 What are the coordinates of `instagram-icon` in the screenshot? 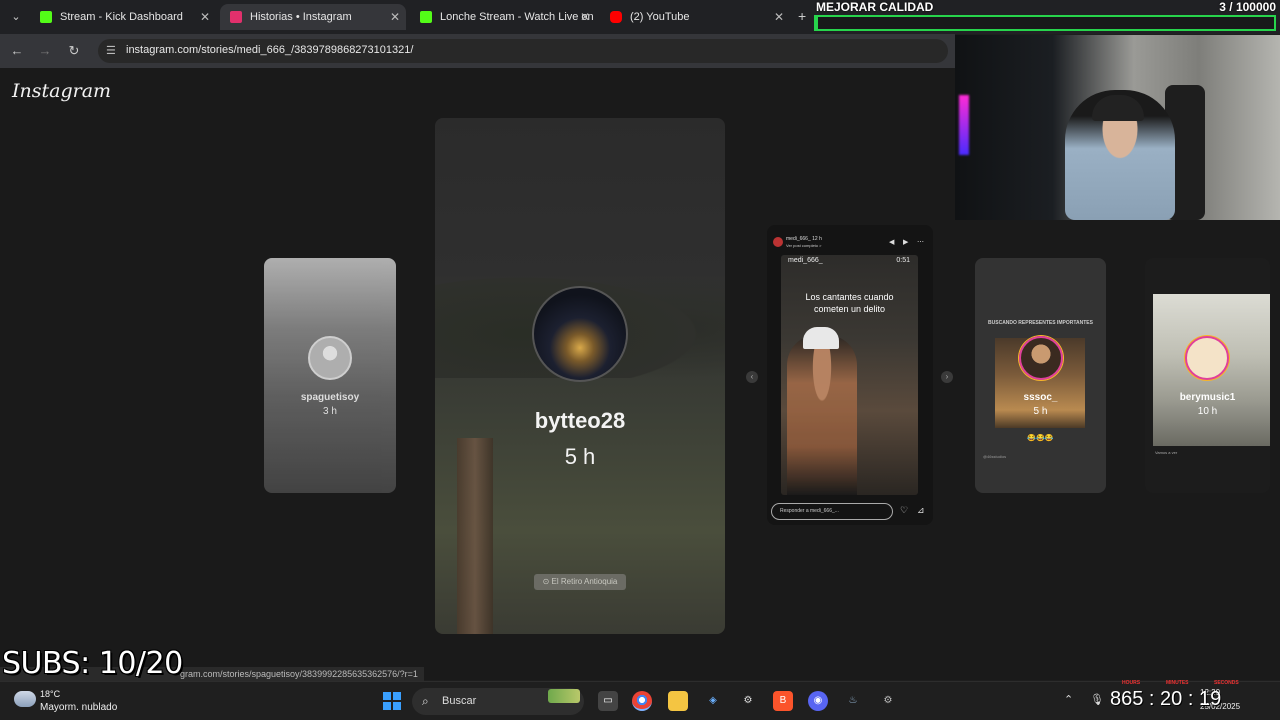 It's located at (236, 17).